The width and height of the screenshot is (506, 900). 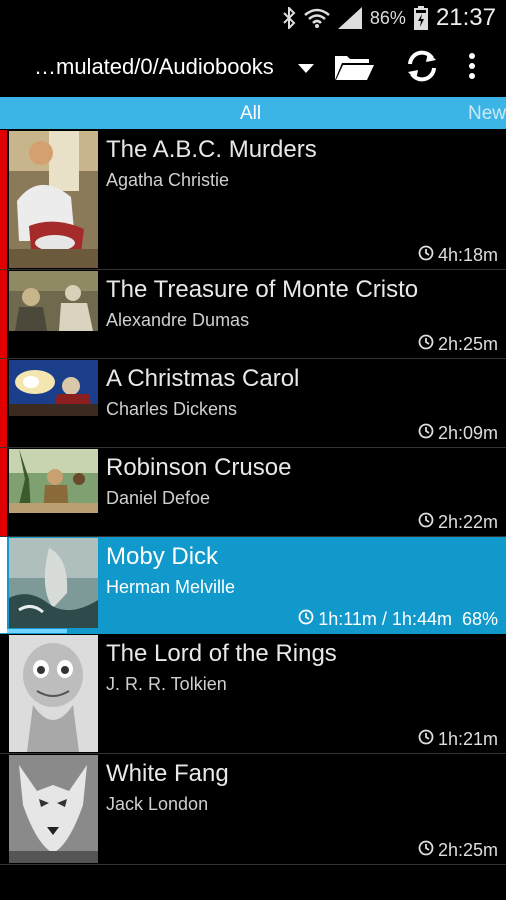 I want to click on book-duration: 2h:22m, so click(x=458, y=522).